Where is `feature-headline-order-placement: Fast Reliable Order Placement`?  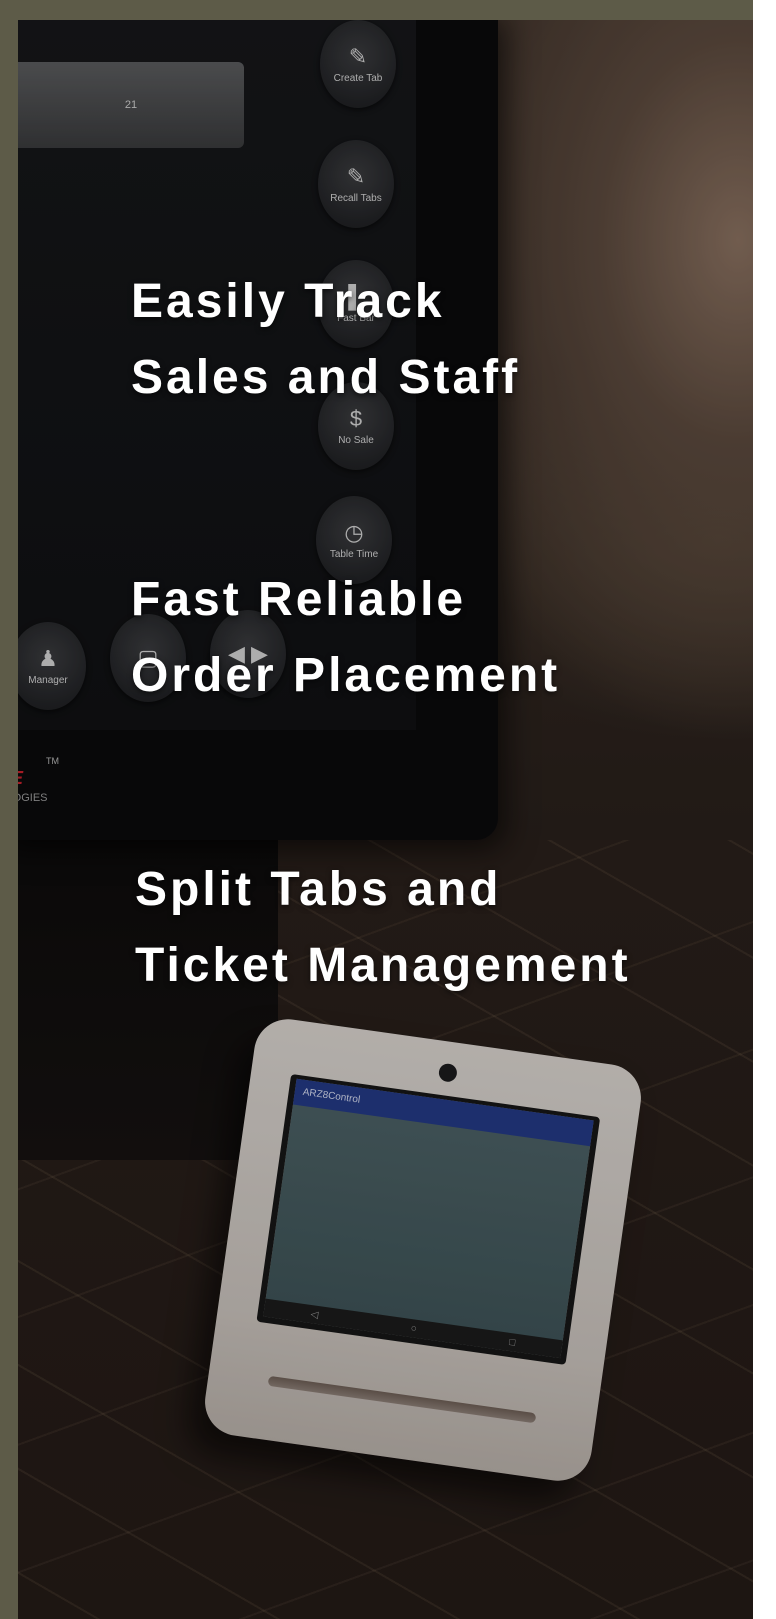 feature-headline-order-placement: Fast Reliable Order Placement is located at coordinates (345, 638).